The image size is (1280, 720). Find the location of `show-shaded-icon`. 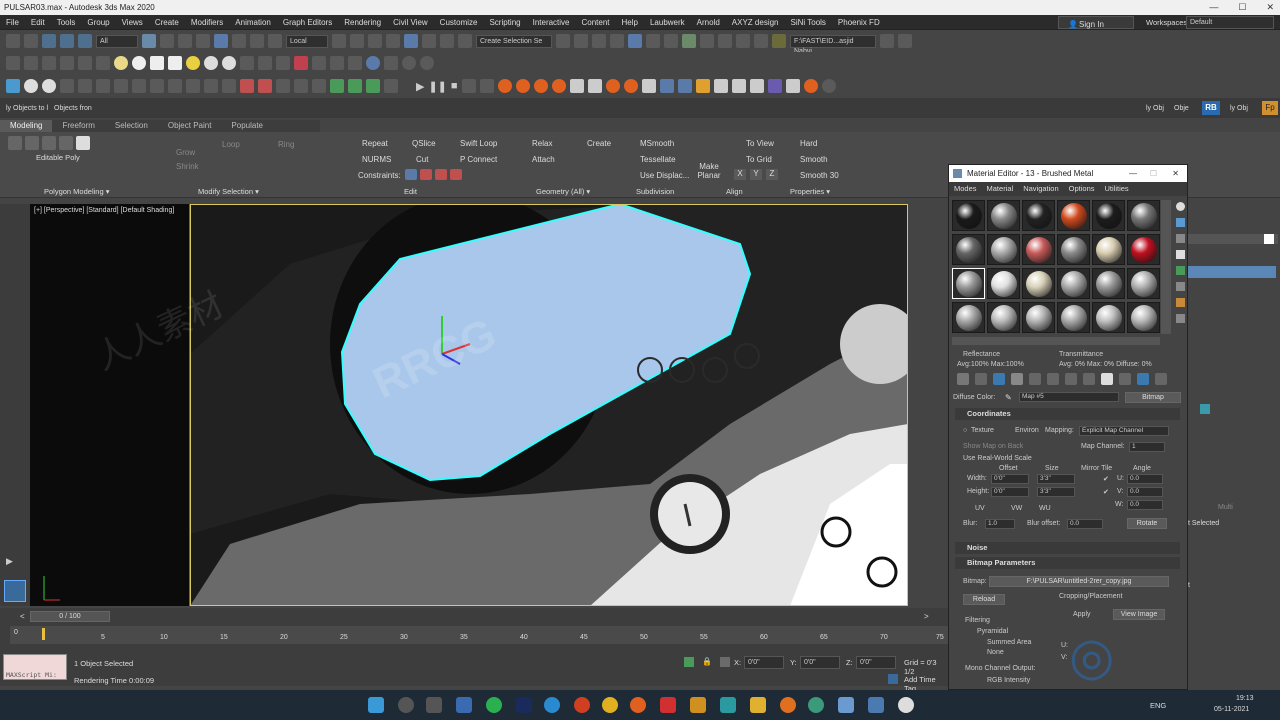

show-shaded-icon is located at coordinates (1107, 379).